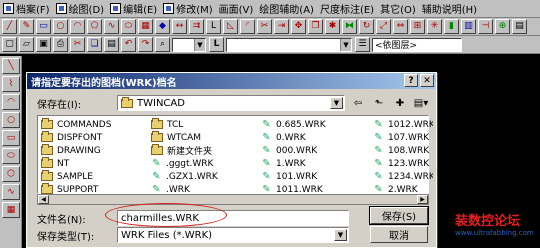 The height and width of the screenshot is (248, 540). Describe the element at coordinates (11, 192) in the screenshot. I see `curve-icon: ∿` at that location.